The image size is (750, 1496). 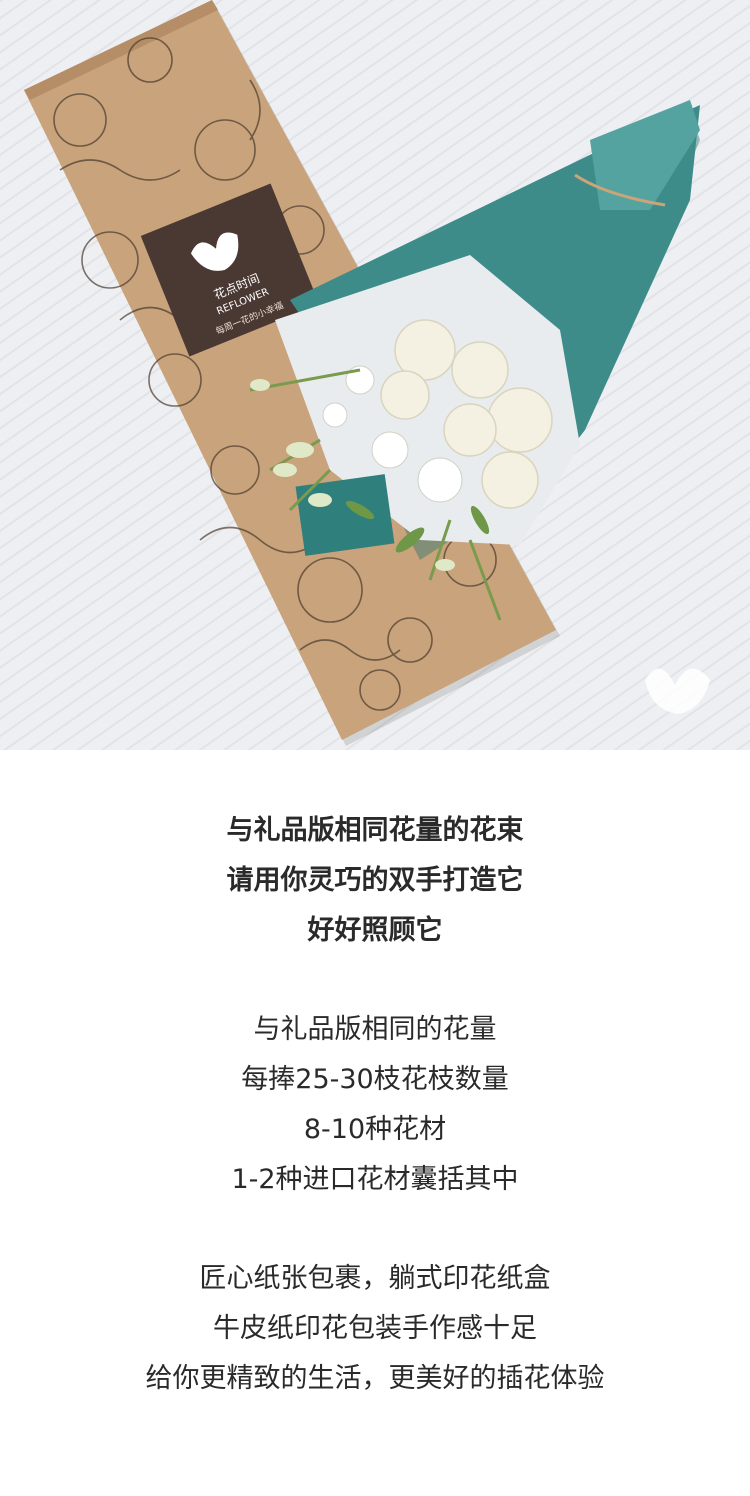 I want to click on section3-line3: 给你更精致的生活，更美好的插花体验, so click(x=375, y=1378).